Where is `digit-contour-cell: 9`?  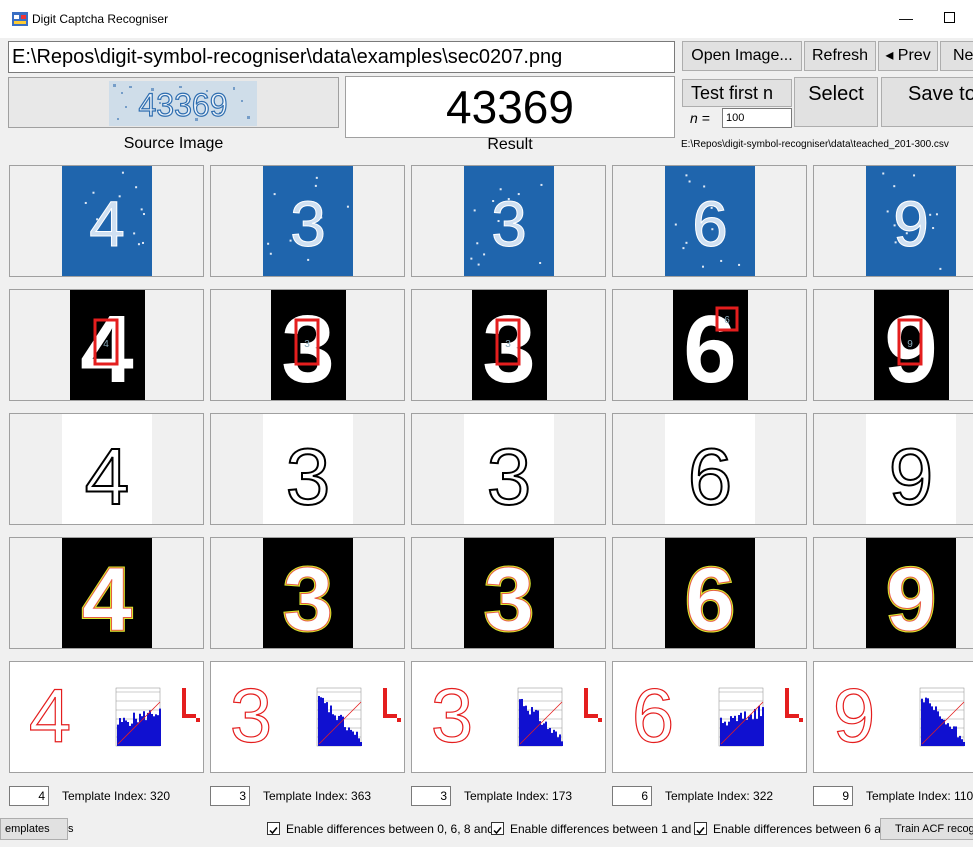 digit-contour-cell: 9 is located at coordinates (893, 469).